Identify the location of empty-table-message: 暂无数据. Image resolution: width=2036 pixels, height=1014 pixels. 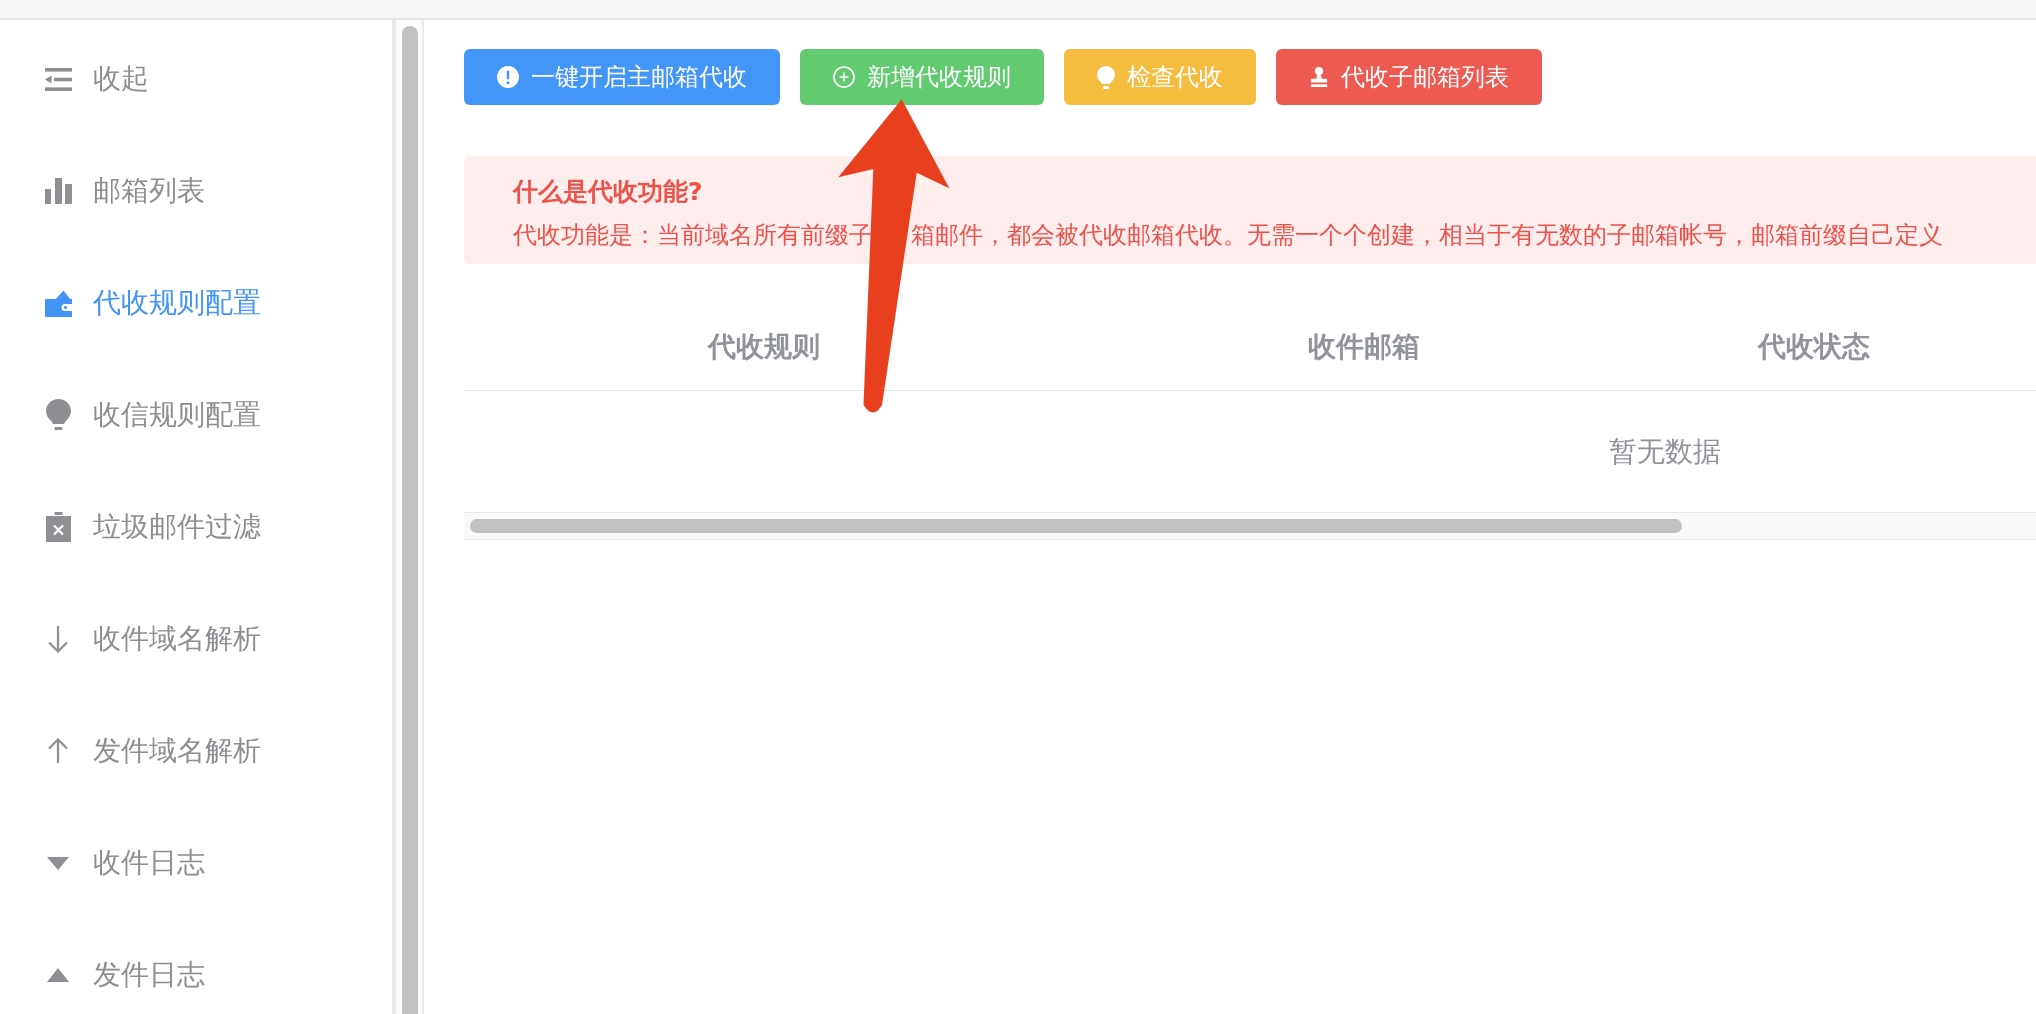
(1665, 451).